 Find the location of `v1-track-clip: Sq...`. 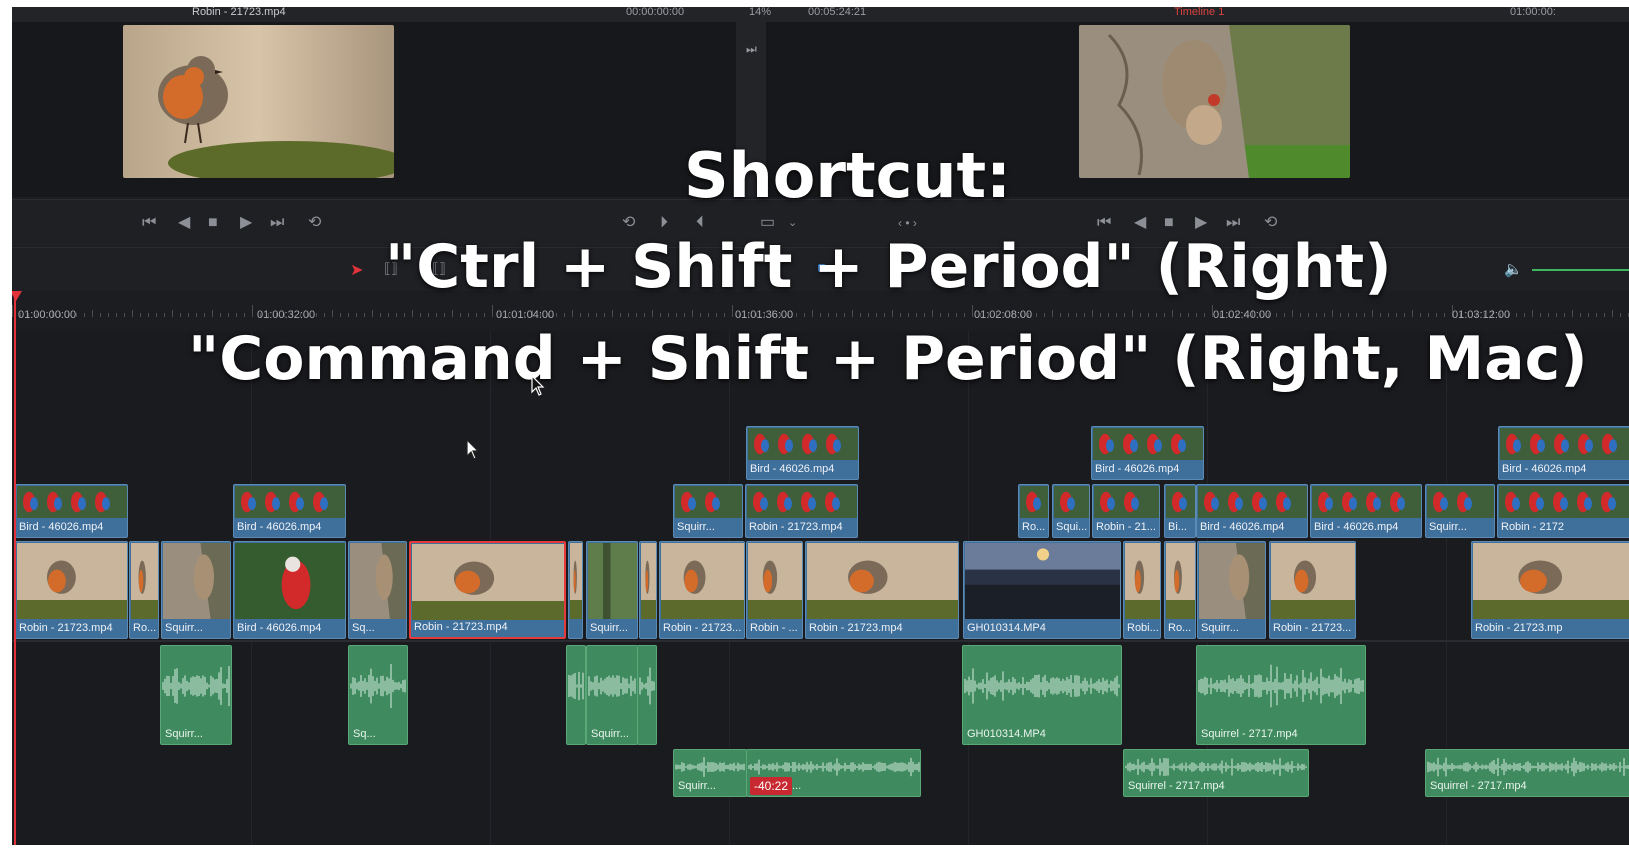

v1-track-clip: Sq... is located at coordinates (377, 590).